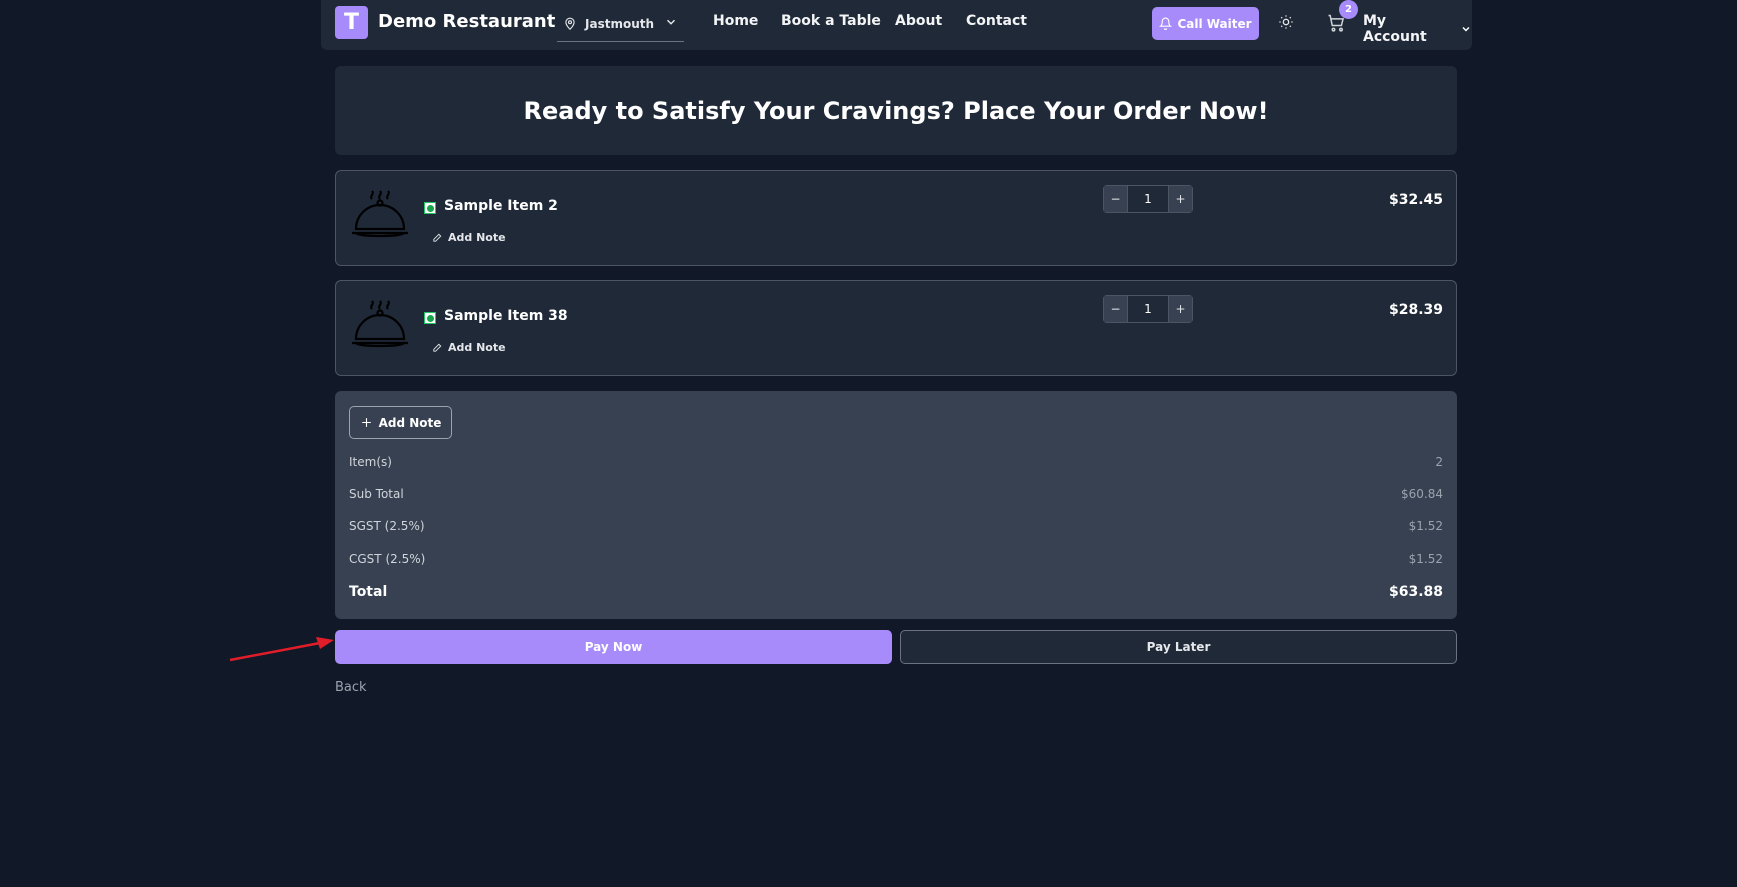  Describe the element at coordinates (896, 526) in the screenshot. I see `summary-row-sgst: SGST (2.5%) $1.52` at that location.